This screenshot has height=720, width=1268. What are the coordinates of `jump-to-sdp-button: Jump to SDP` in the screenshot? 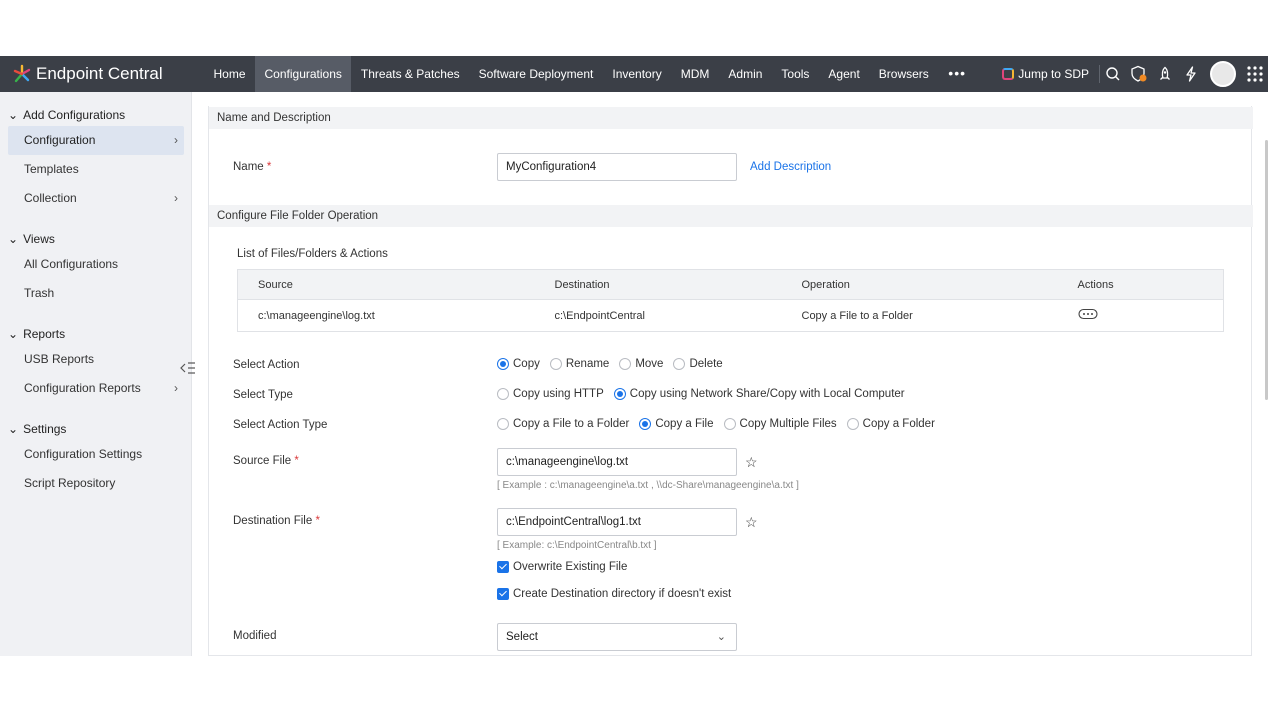 It's located at (1051, 74).